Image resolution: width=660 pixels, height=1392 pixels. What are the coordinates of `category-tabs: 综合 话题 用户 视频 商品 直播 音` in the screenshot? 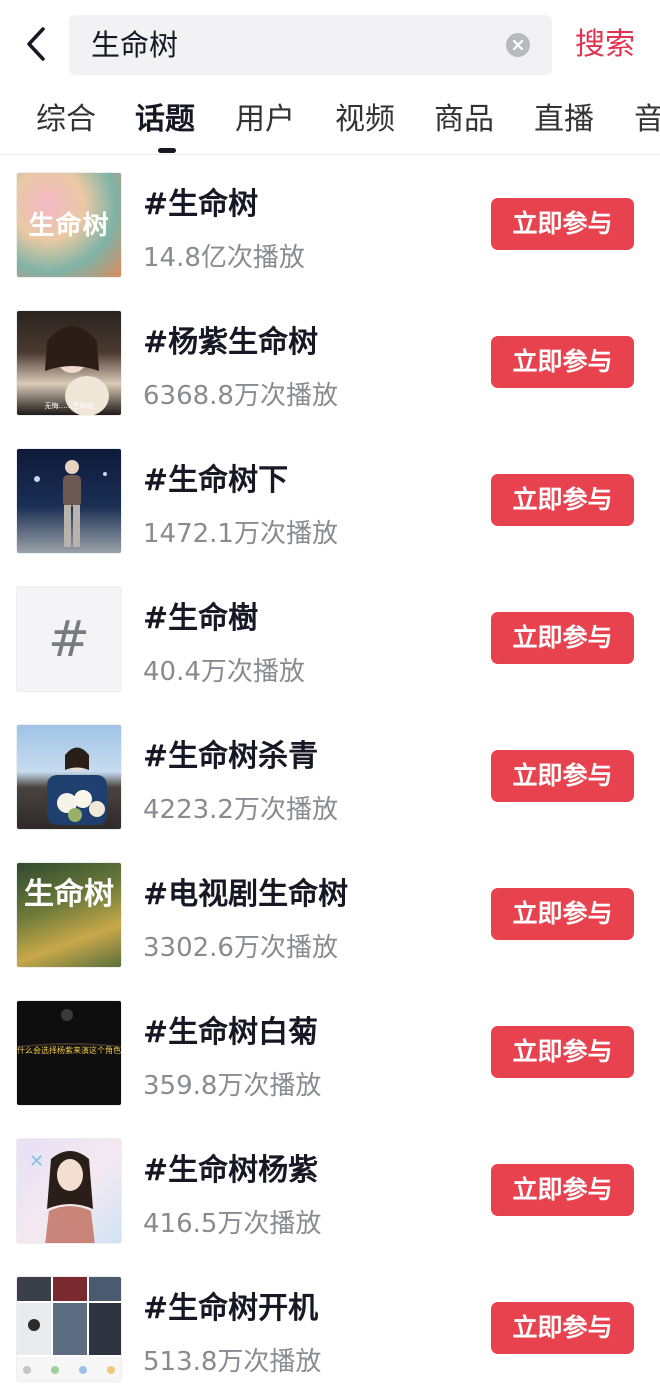 It's located at (330, 122).